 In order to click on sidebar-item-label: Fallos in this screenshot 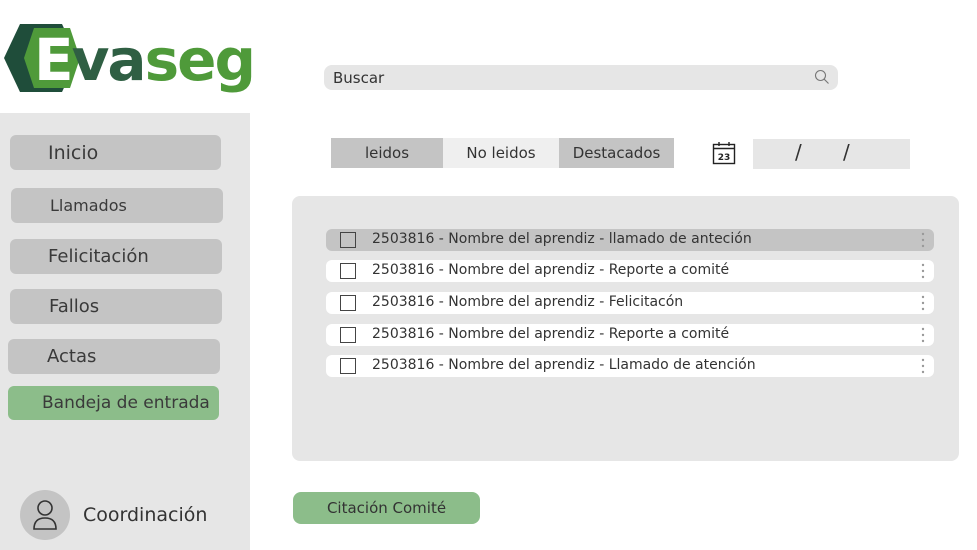, I will do `click(74, 306)`.